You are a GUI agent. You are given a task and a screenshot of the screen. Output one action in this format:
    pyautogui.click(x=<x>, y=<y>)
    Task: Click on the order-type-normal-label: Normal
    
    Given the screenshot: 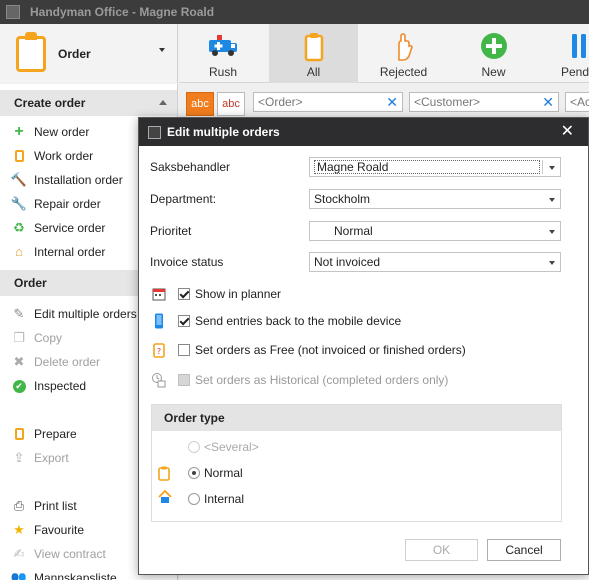 What is the action you would take?
    pyautogui.click(x=223, y=473)
    